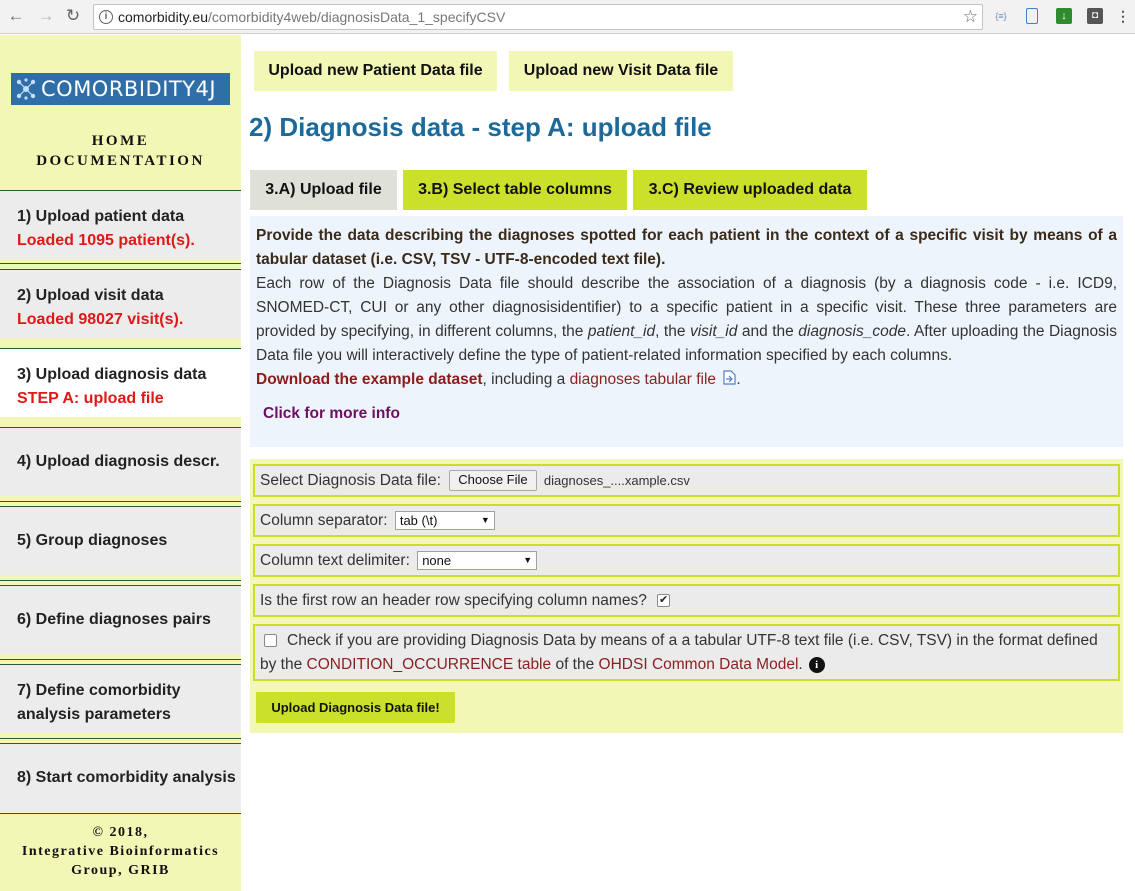 Image resolution: width=1135 pixels, height=891 pixels. I want to click on download-extension-icon: ↓, so click(1064, 16).